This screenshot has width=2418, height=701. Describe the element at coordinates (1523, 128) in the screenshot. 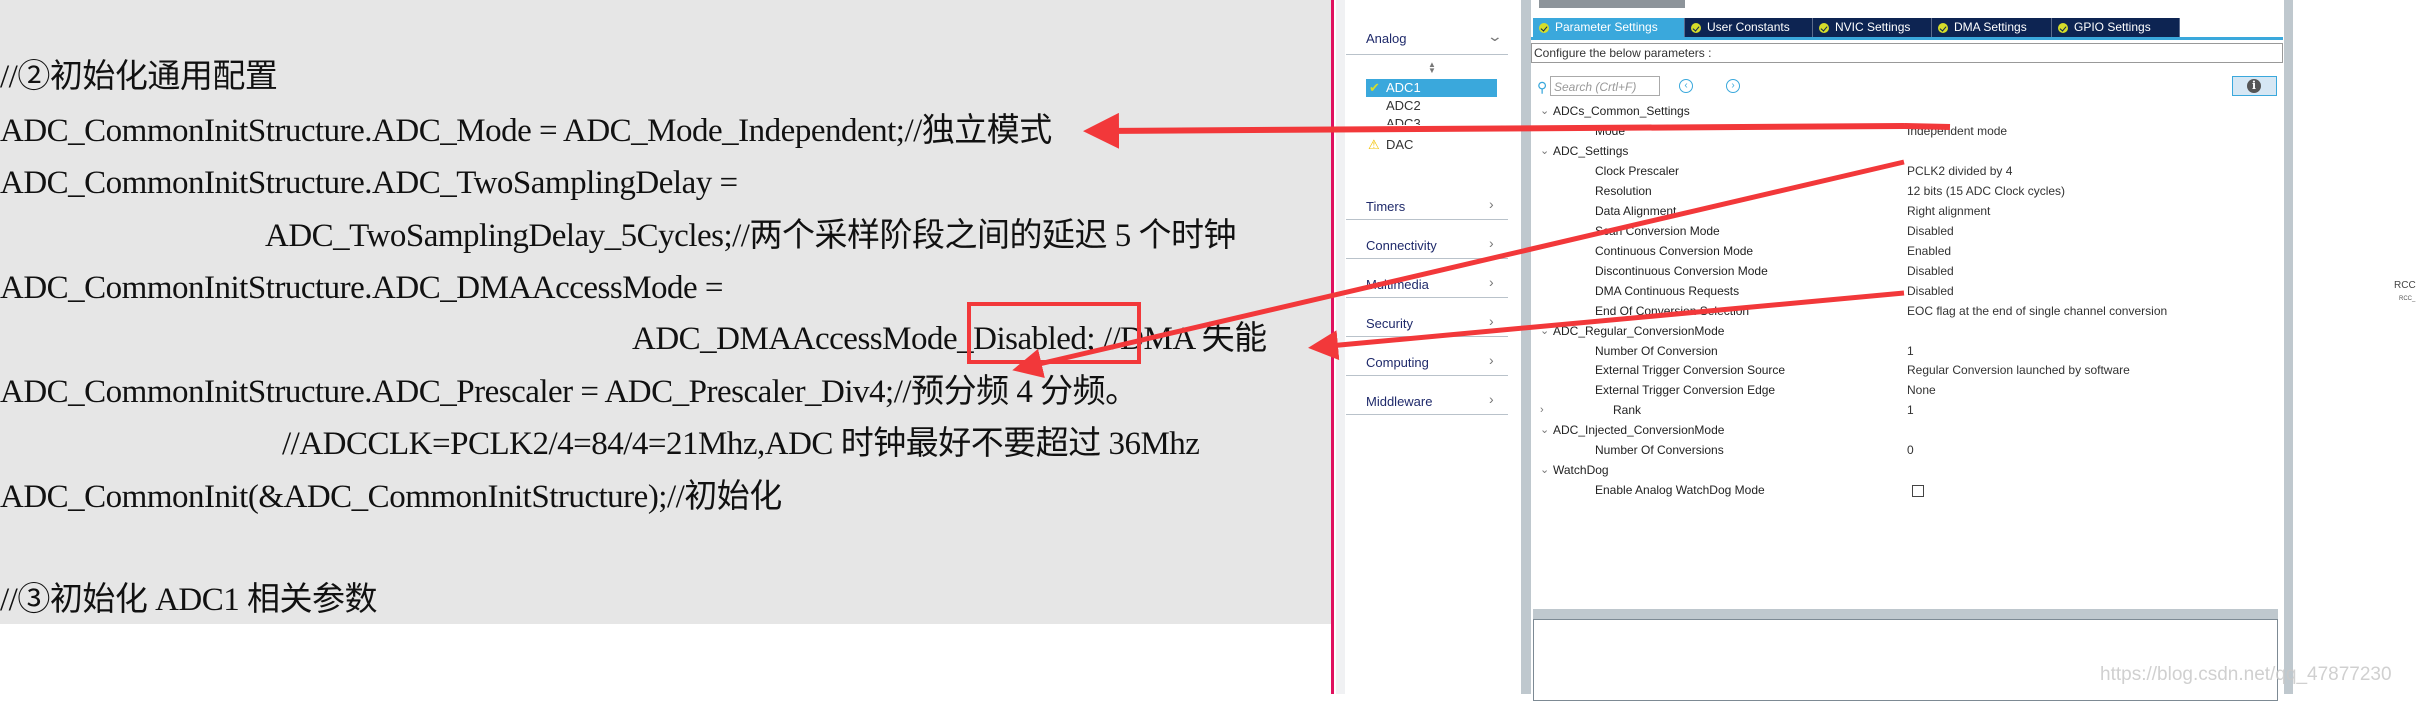

I see `arrow-mode` at that location.